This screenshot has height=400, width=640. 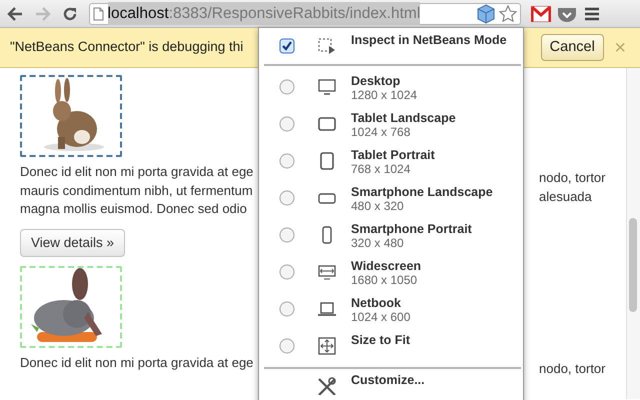 I want to click on tools-icon, so click(x=327, y=386).